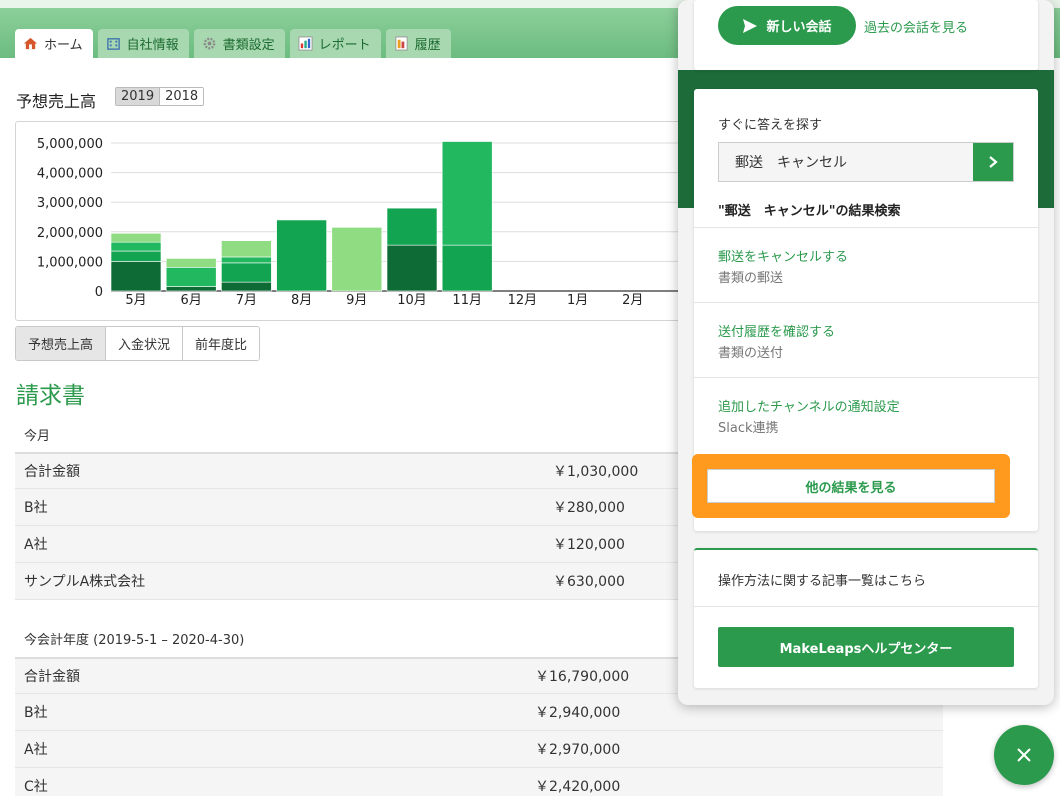  Describe the element at coordinates (783, 255) in the screenshot. I see `result-title: 郵送をキャンセルする` at that location.